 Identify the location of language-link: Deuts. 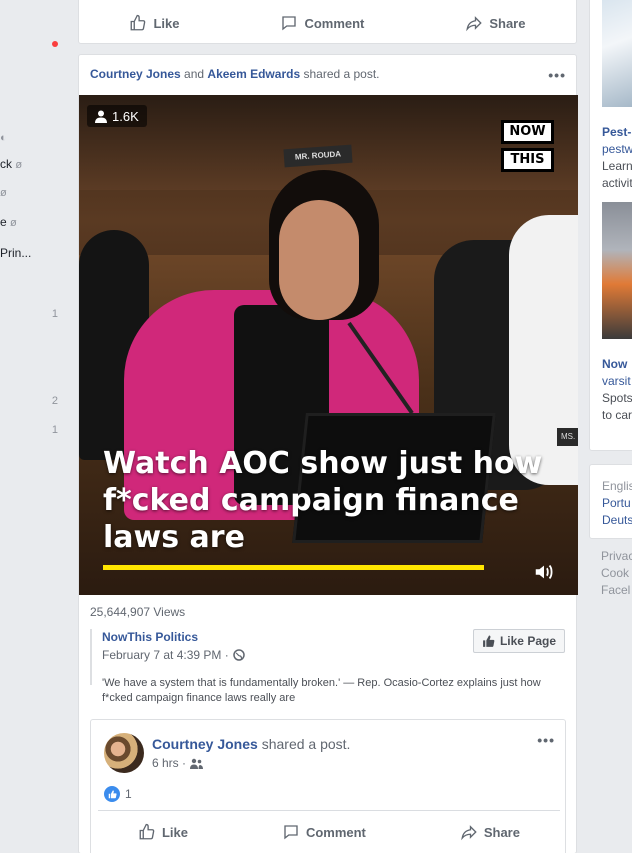
(617, 520).